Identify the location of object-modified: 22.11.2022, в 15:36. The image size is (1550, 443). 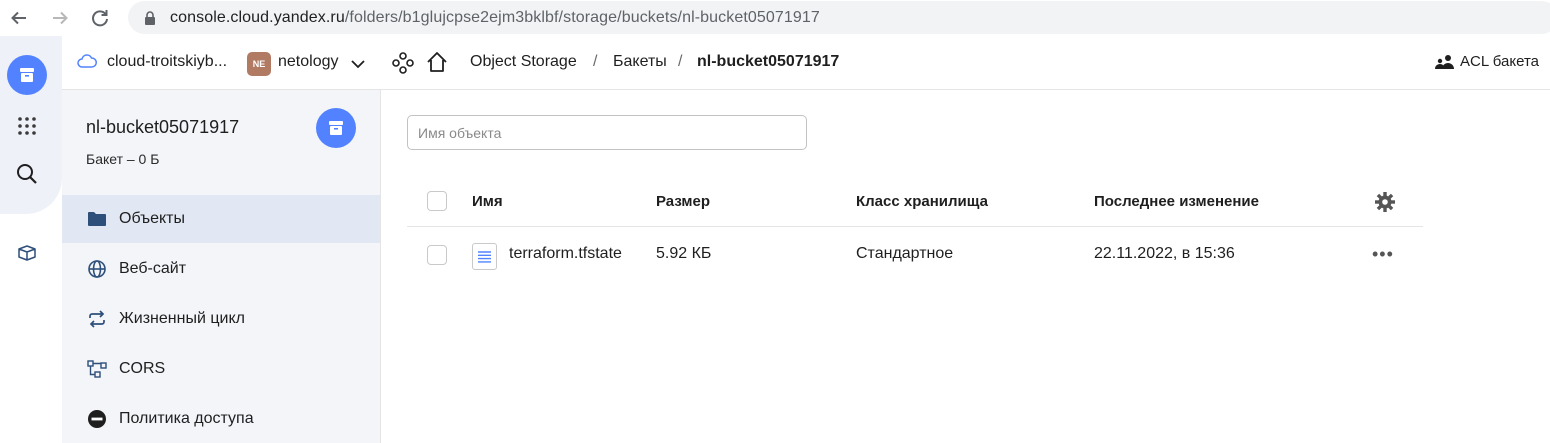
(1164, 253).